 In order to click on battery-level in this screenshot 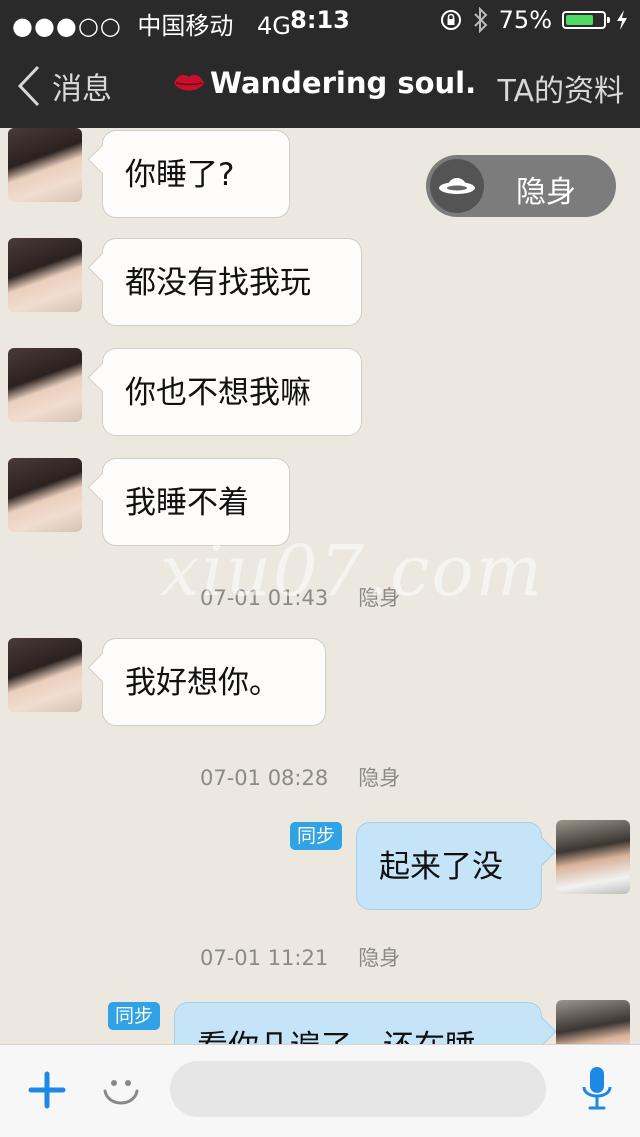, I will do `click(579, 20)`.